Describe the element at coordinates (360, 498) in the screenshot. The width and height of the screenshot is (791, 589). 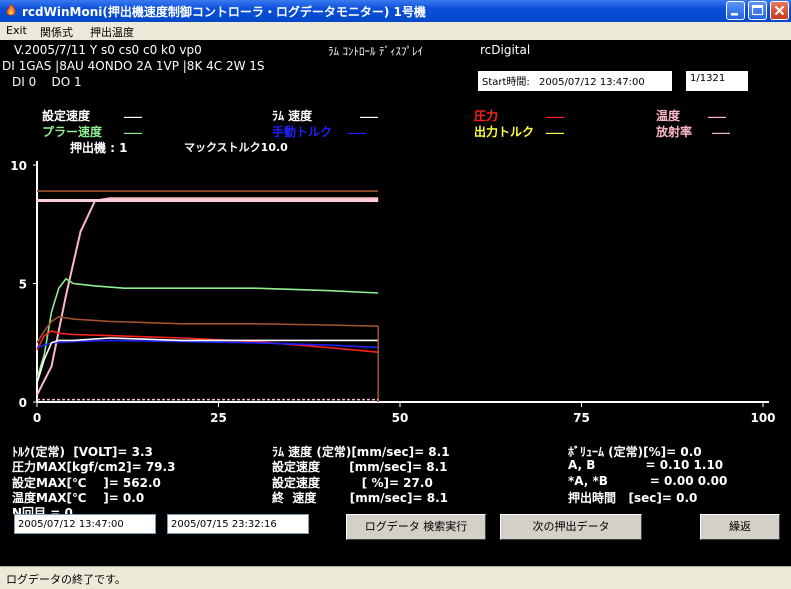
I see `reading-final-speed: 終 速度 [mm/sec]= 8.1` at that location.